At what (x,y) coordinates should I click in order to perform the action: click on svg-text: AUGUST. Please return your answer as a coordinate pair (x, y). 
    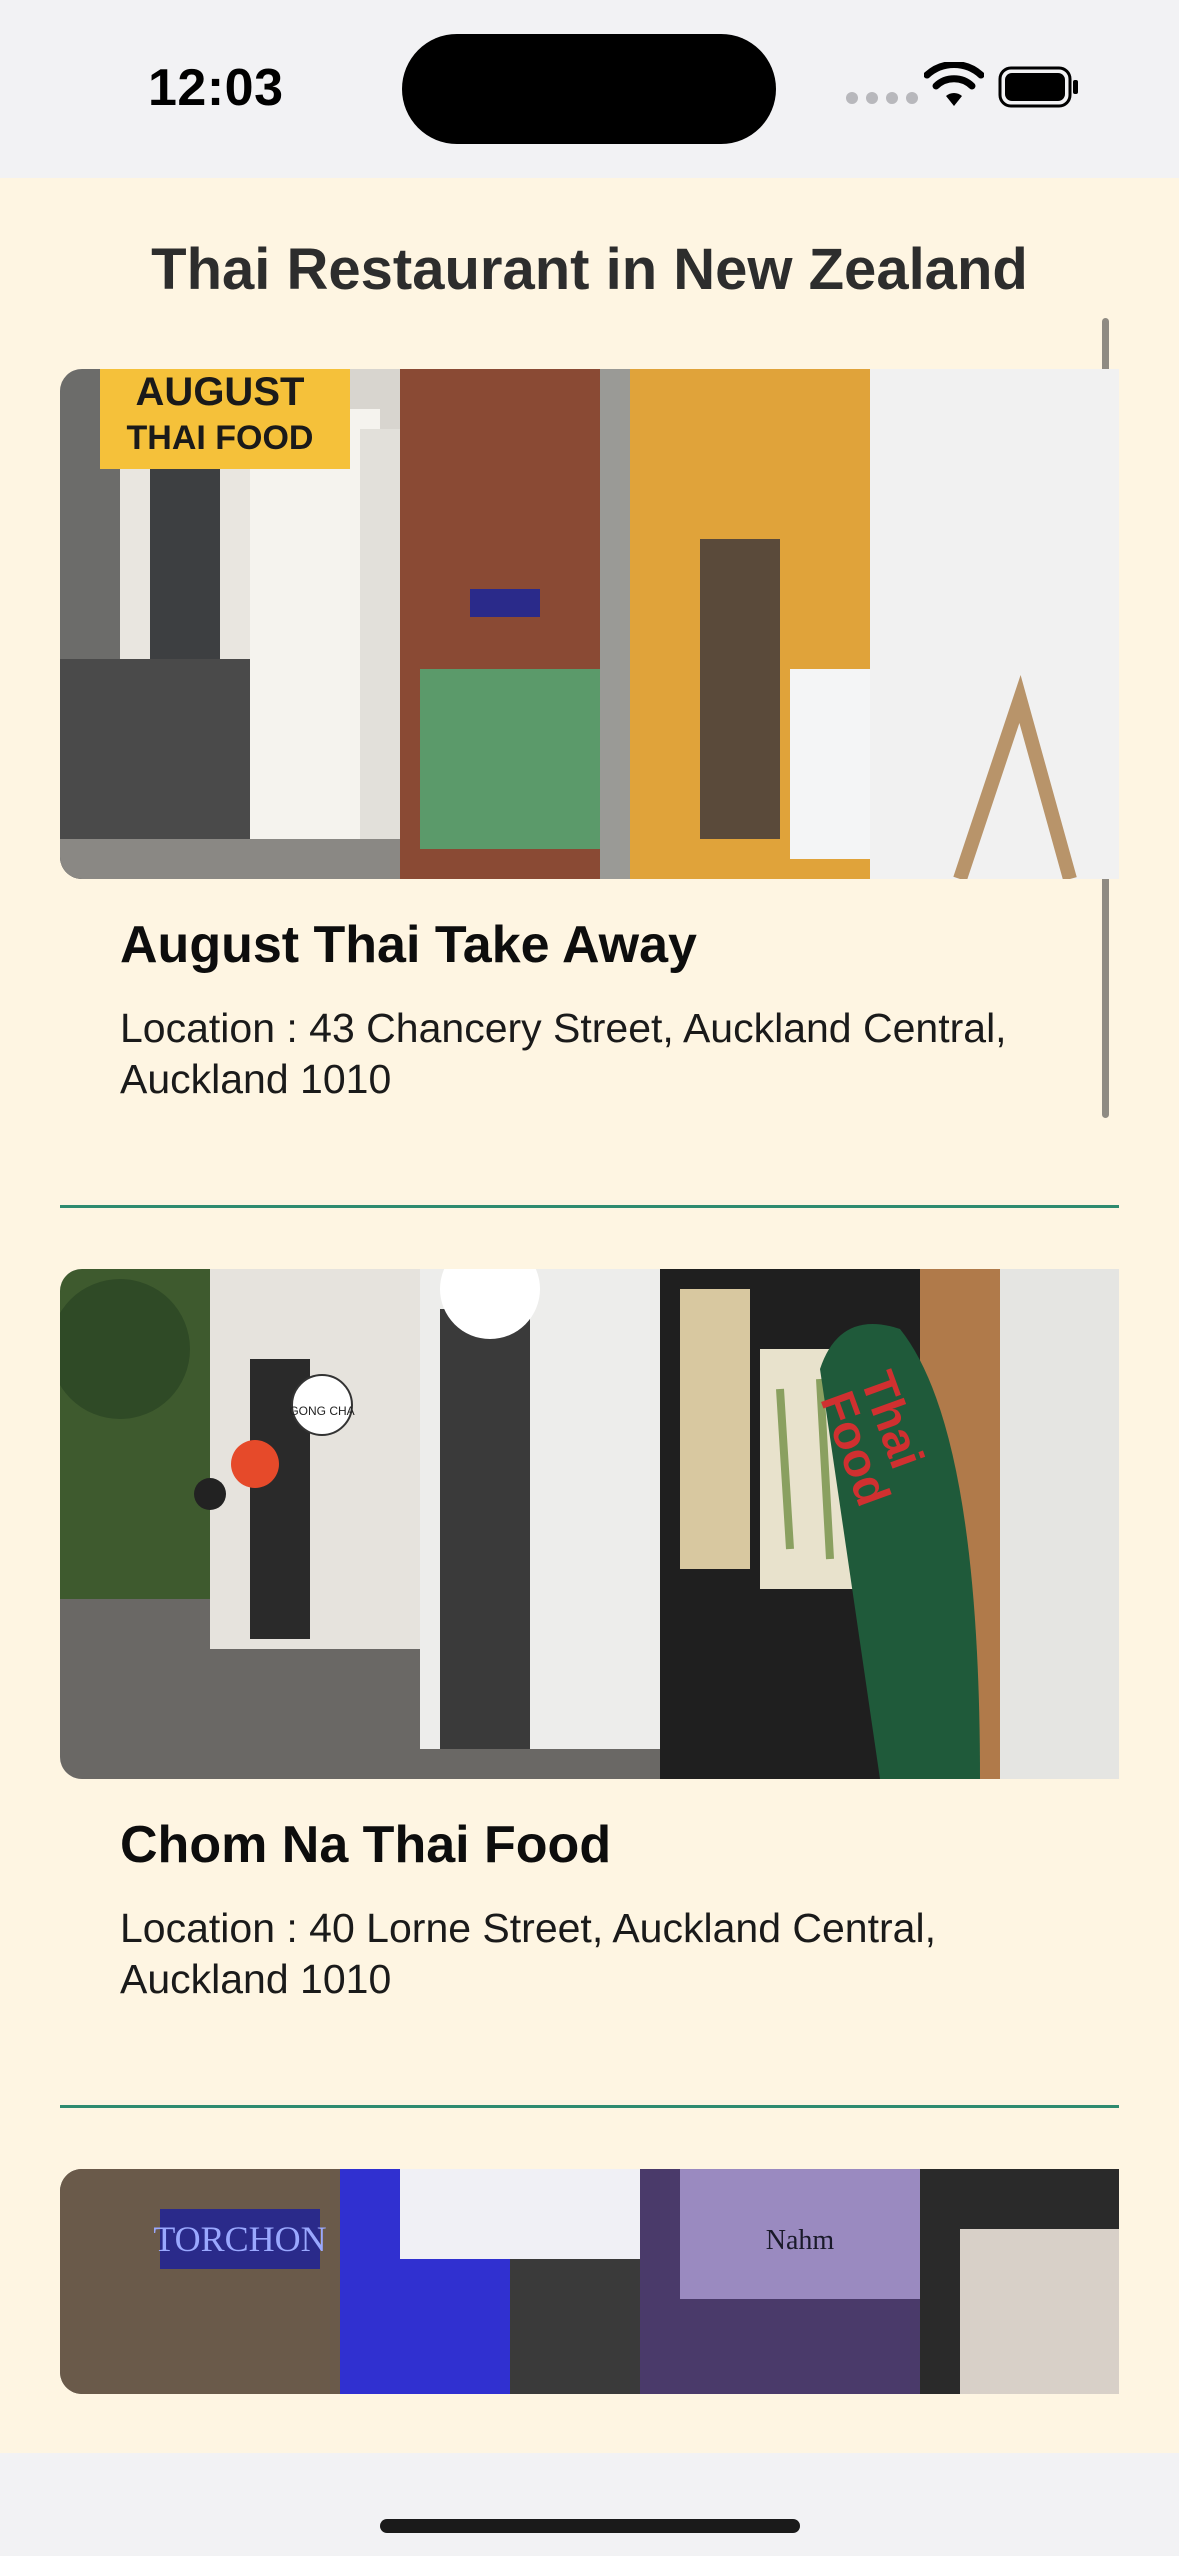
    Looking at the image, I should click on (220, 392).